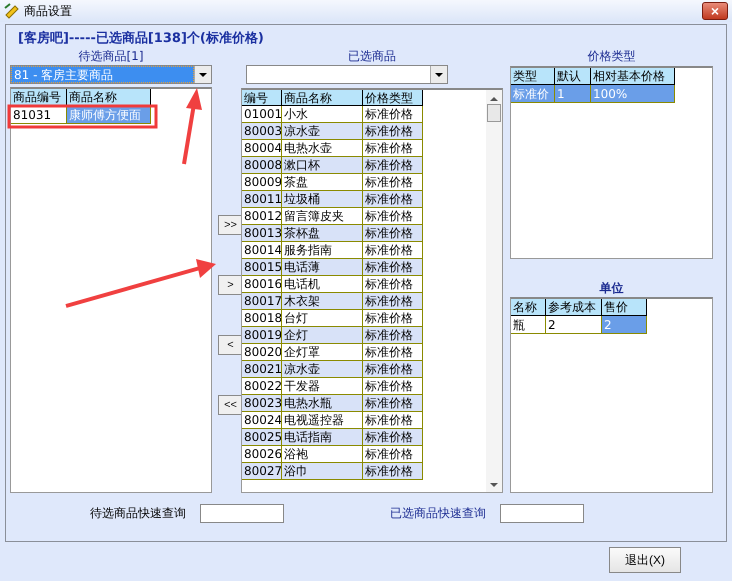  What do you see at coordinates (645, 560) in the screenshot?
I see `exit-button: 退出(X)` at bounding box center [645, 560].